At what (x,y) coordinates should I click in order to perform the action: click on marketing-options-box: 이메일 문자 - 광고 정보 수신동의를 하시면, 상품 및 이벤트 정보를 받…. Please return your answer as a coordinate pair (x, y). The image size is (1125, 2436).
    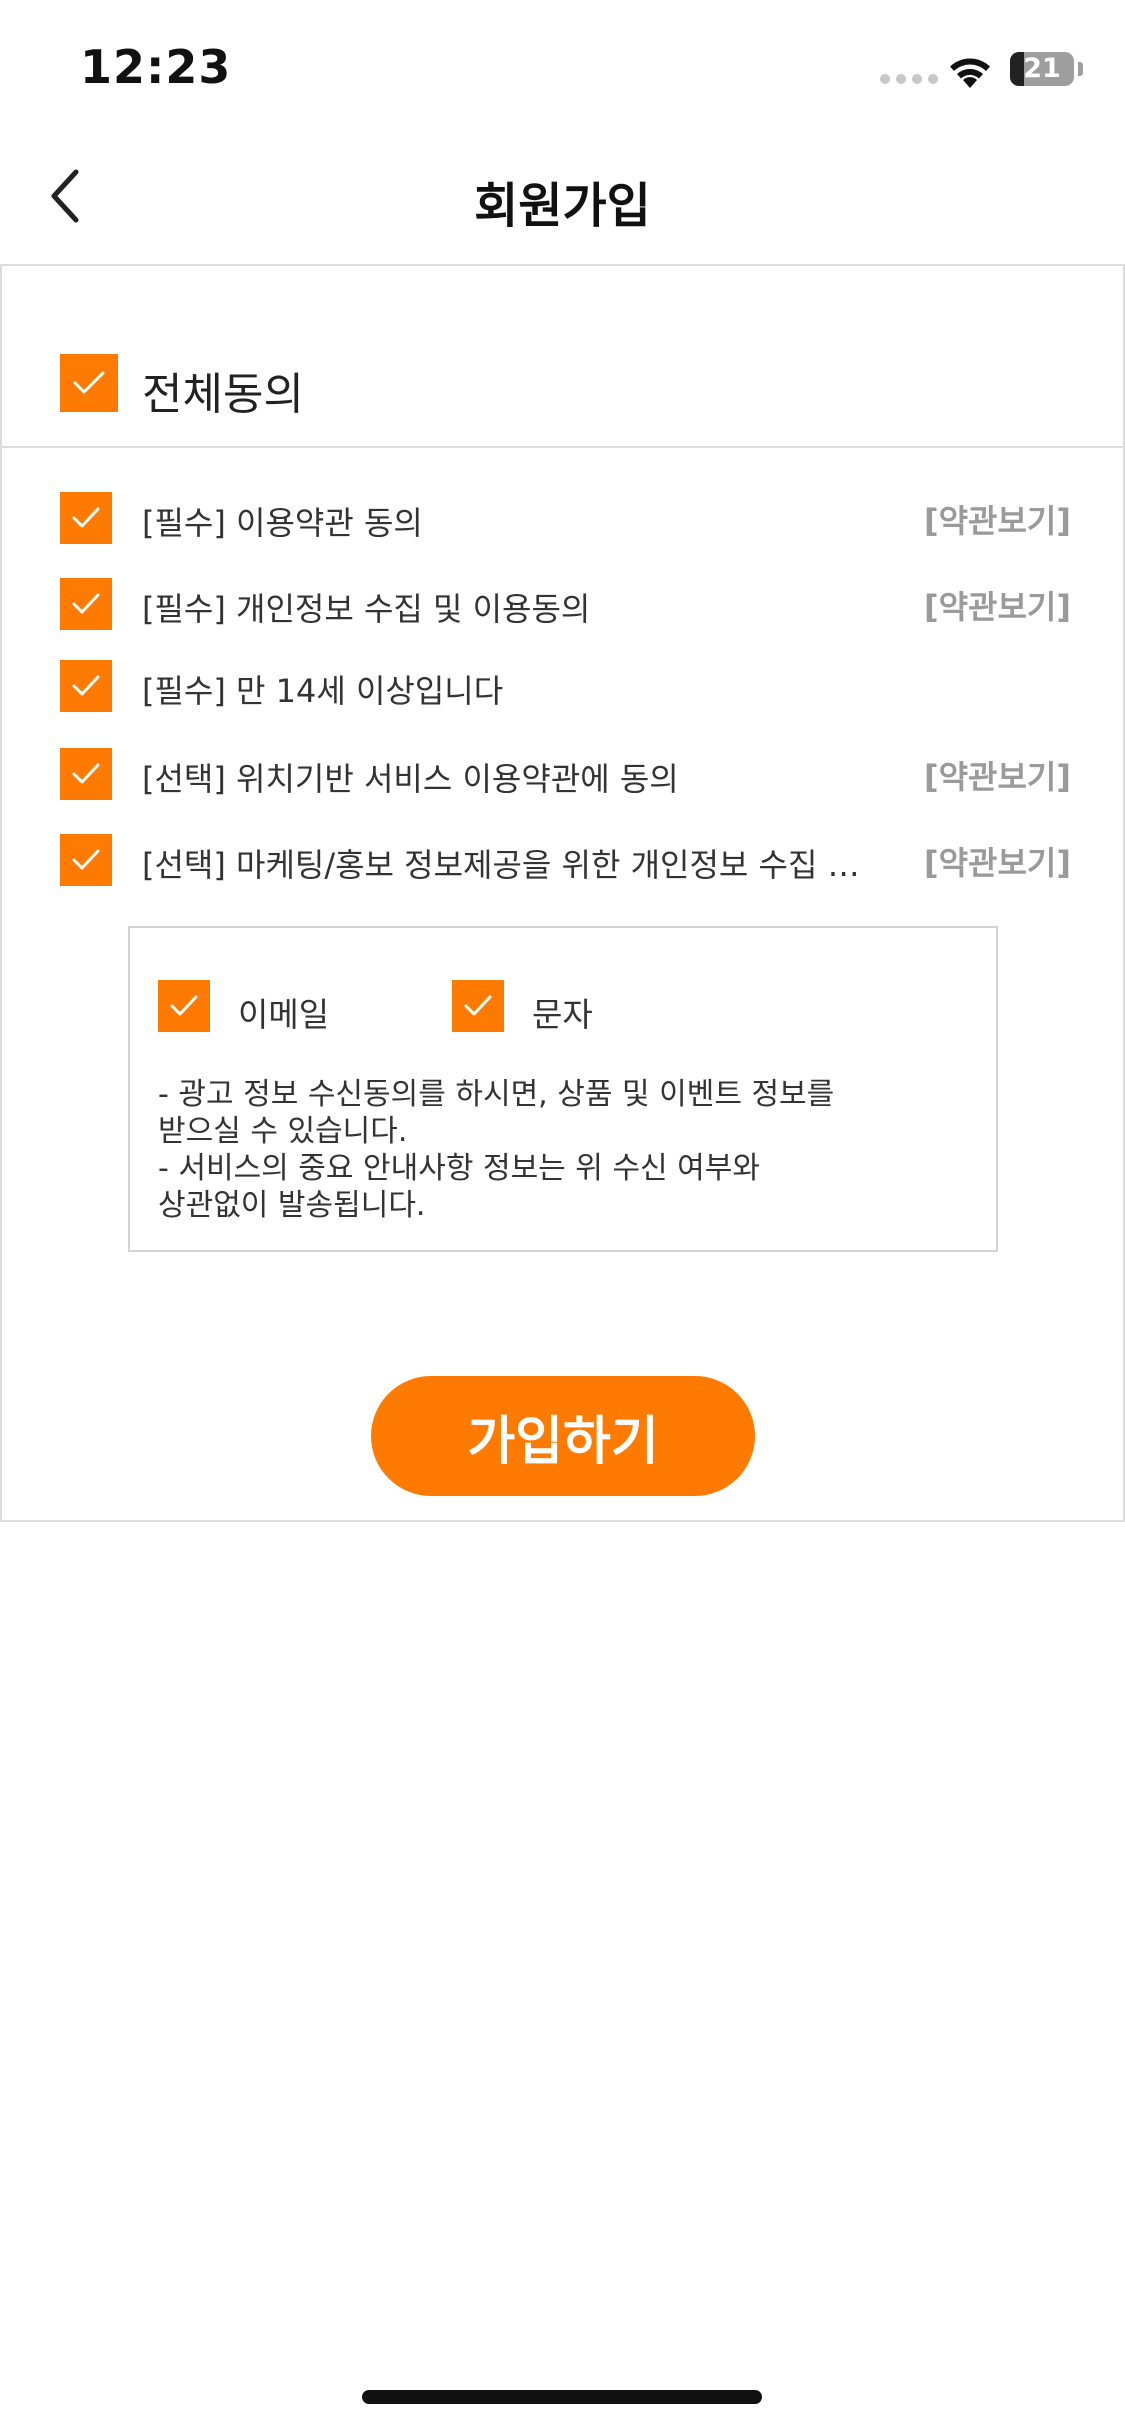
    Looking at the image, I should click on (563, 1089).